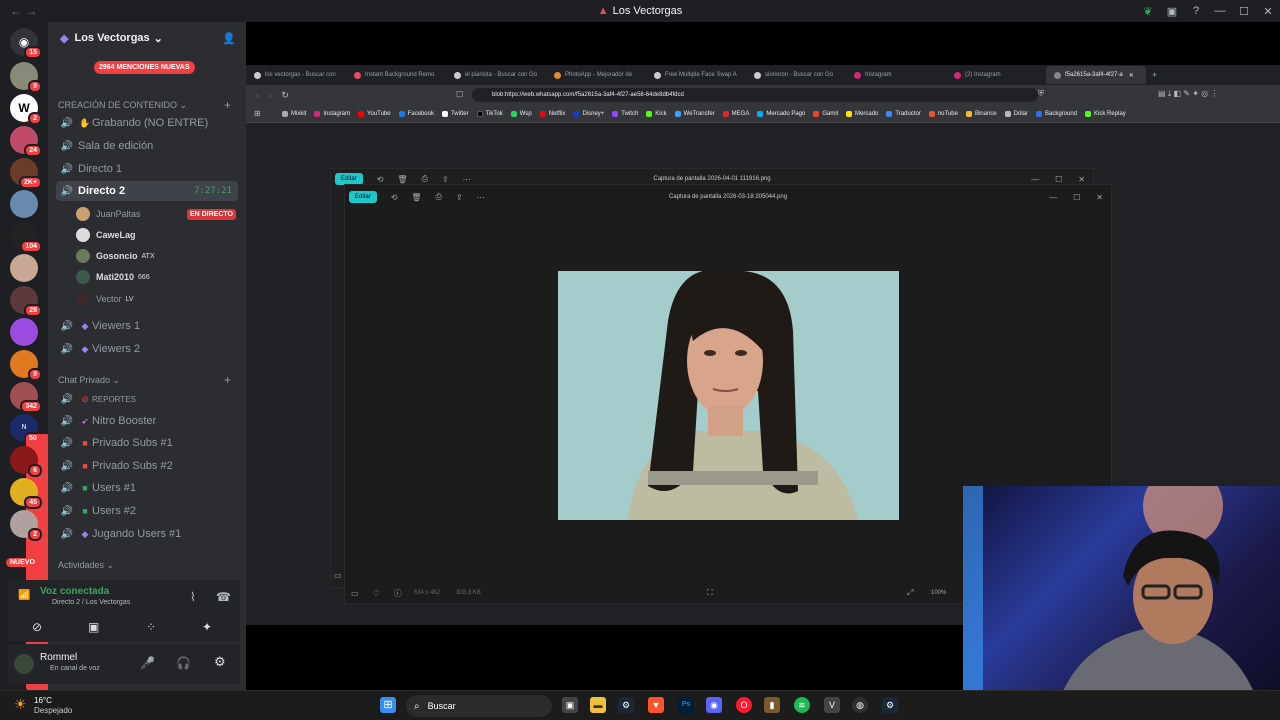 Image resolution: width=1280 pixels, height=720 pixels. I want to click on server-icon: 342, so click(26, 397).